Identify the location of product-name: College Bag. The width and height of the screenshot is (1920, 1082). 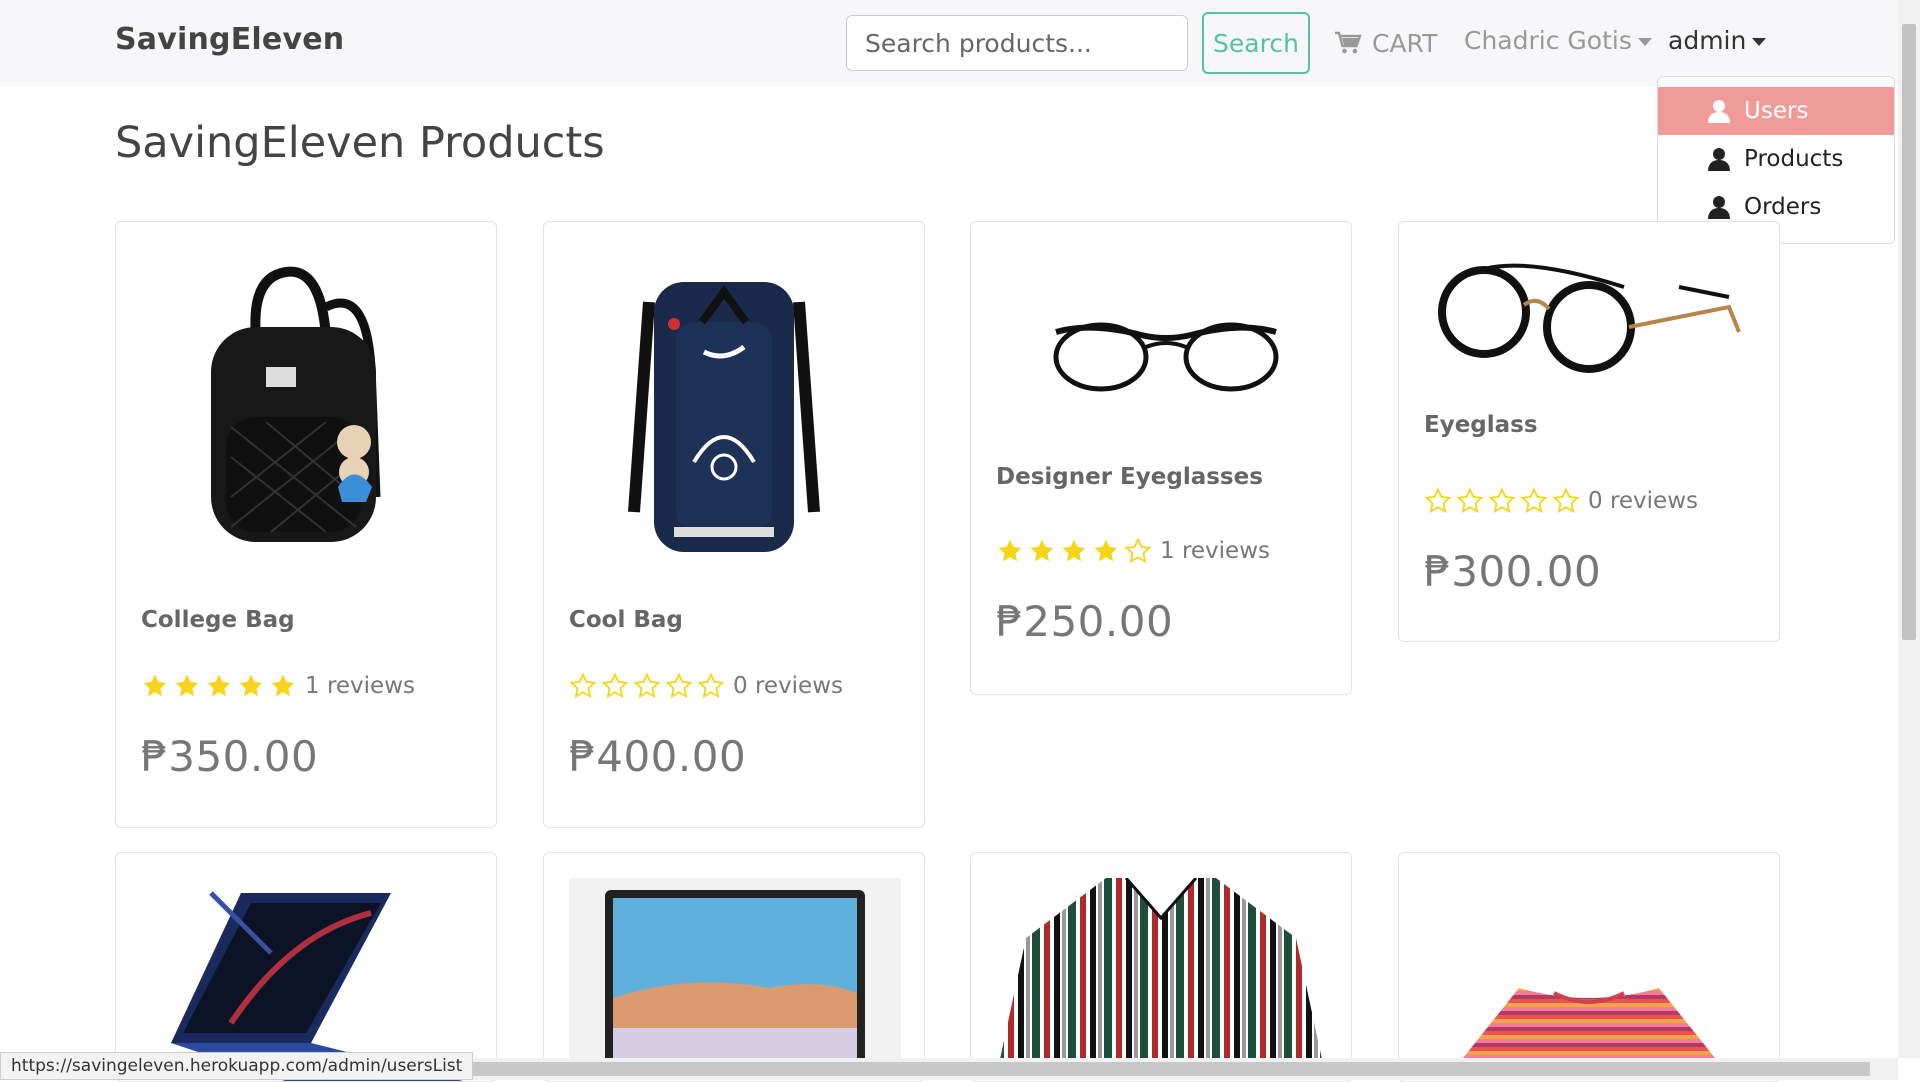
(218, 620).